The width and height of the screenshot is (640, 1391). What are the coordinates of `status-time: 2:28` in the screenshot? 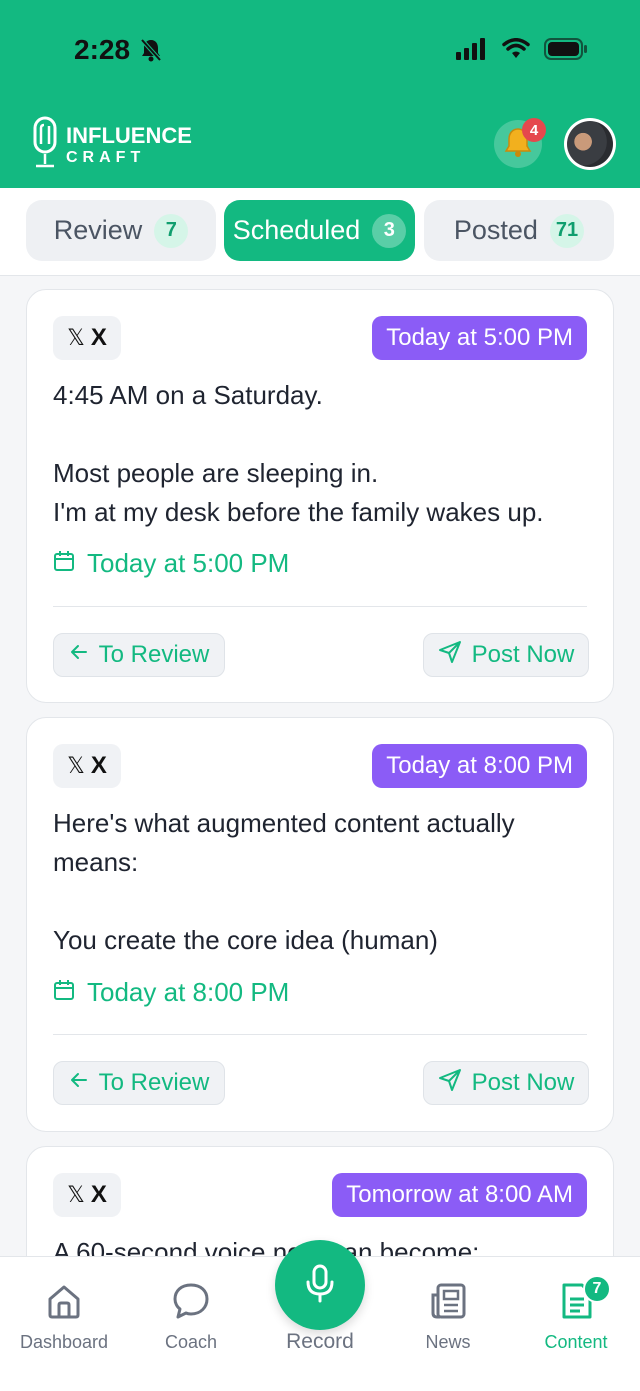 It's located at (102, 49).